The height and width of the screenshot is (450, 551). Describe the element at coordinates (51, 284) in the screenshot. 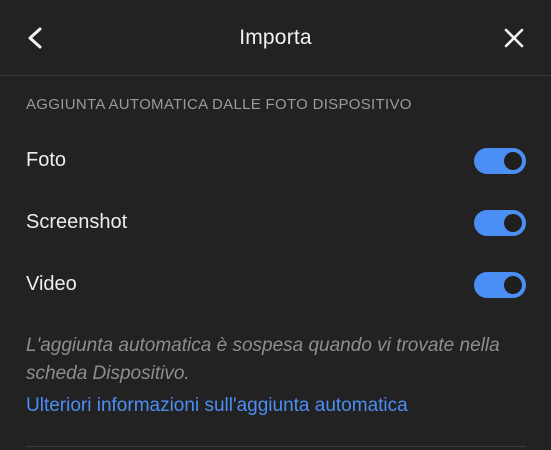

I see `setting-label-video: Video` at that location.